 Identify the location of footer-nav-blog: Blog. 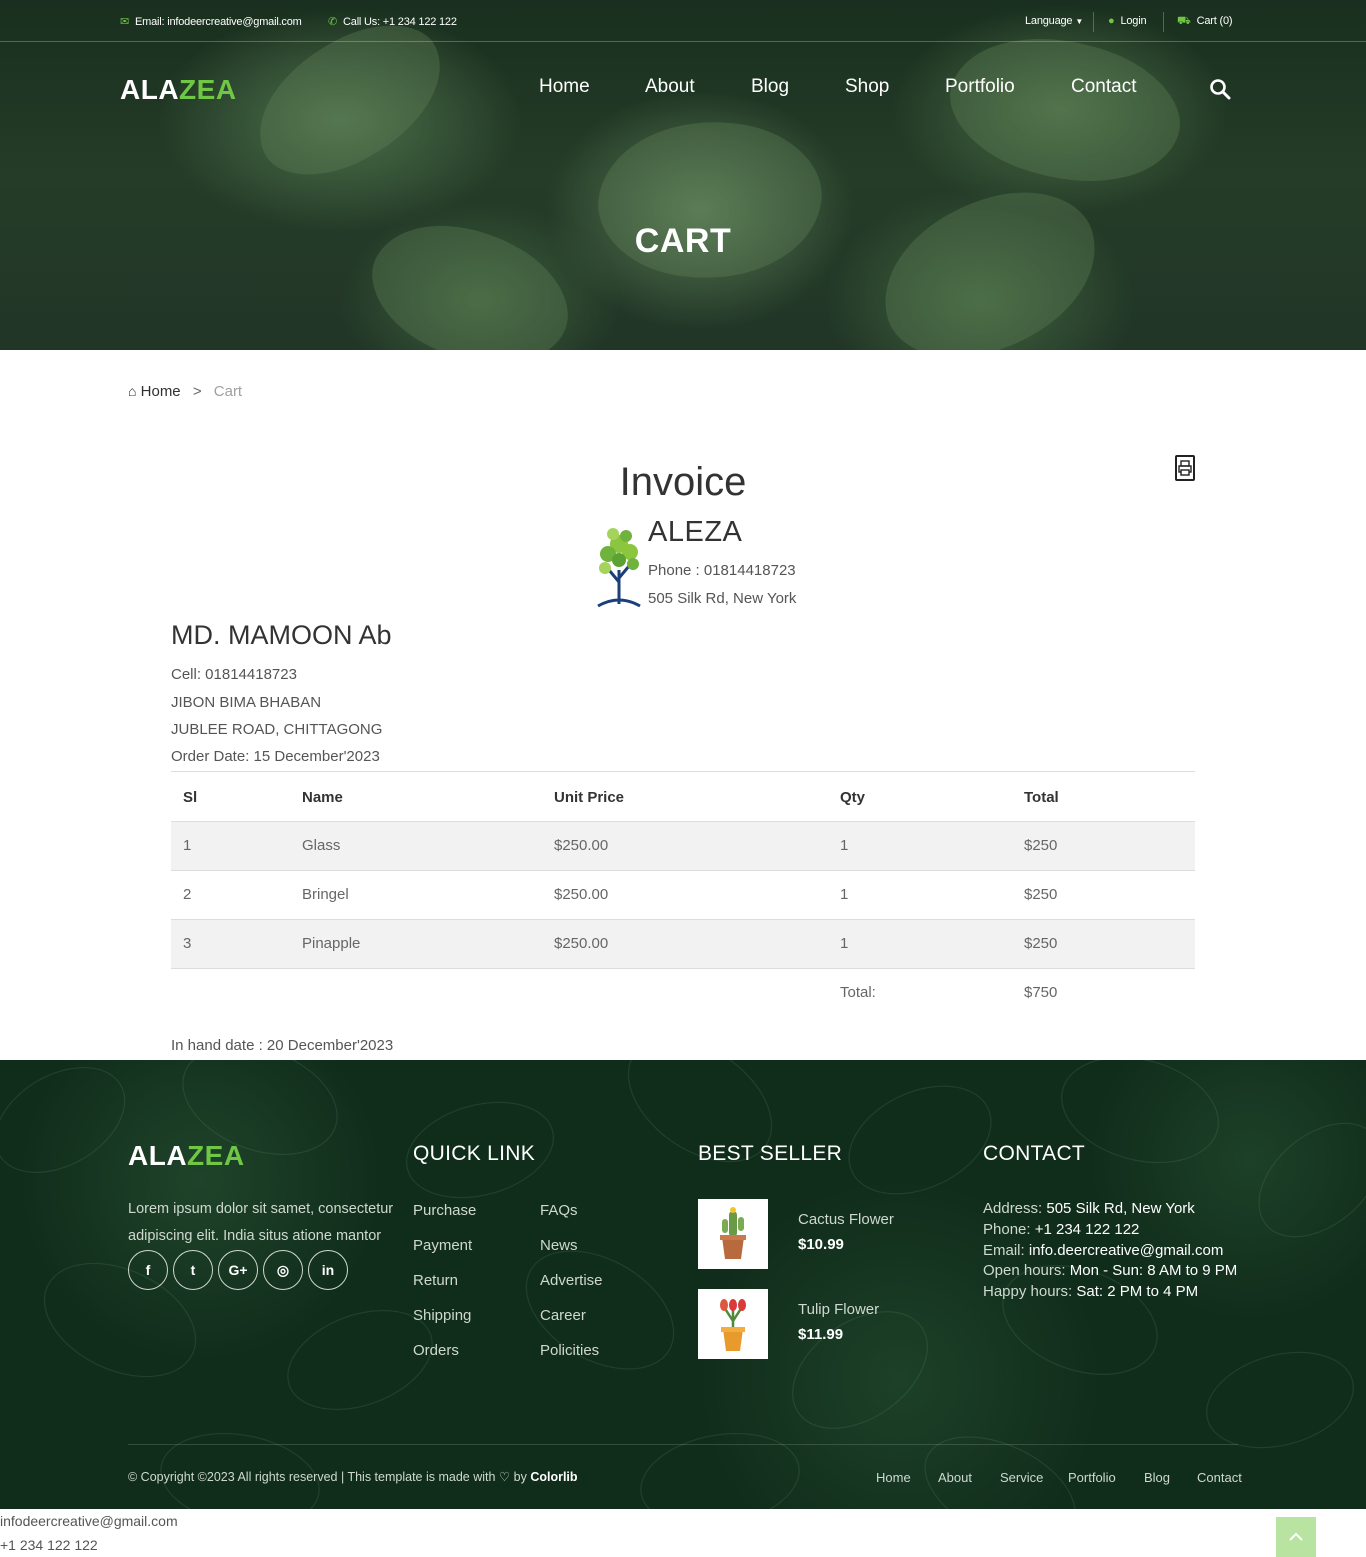
(1157, 1477).